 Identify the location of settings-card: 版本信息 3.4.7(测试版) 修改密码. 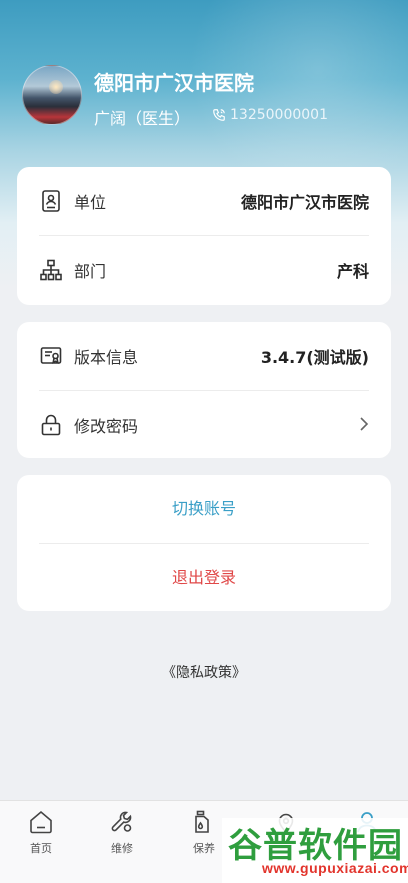
(204, 390).